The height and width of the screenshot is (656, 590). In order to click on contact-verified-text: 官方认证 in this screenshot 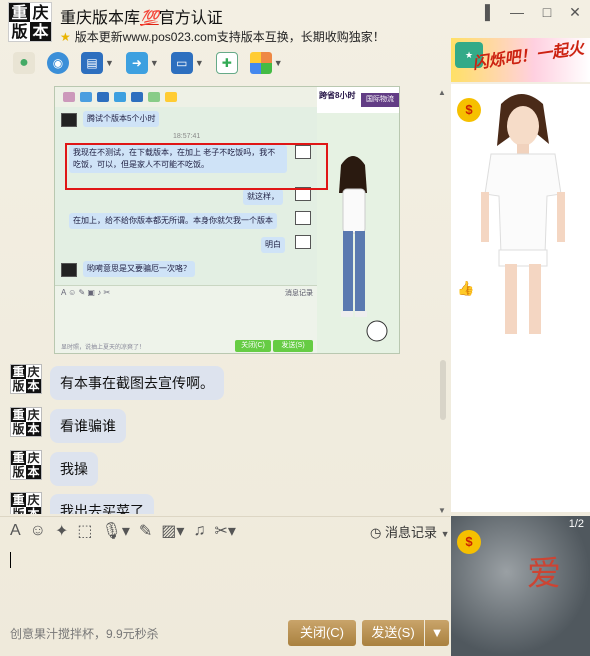, I will do `click(190, 18)`.